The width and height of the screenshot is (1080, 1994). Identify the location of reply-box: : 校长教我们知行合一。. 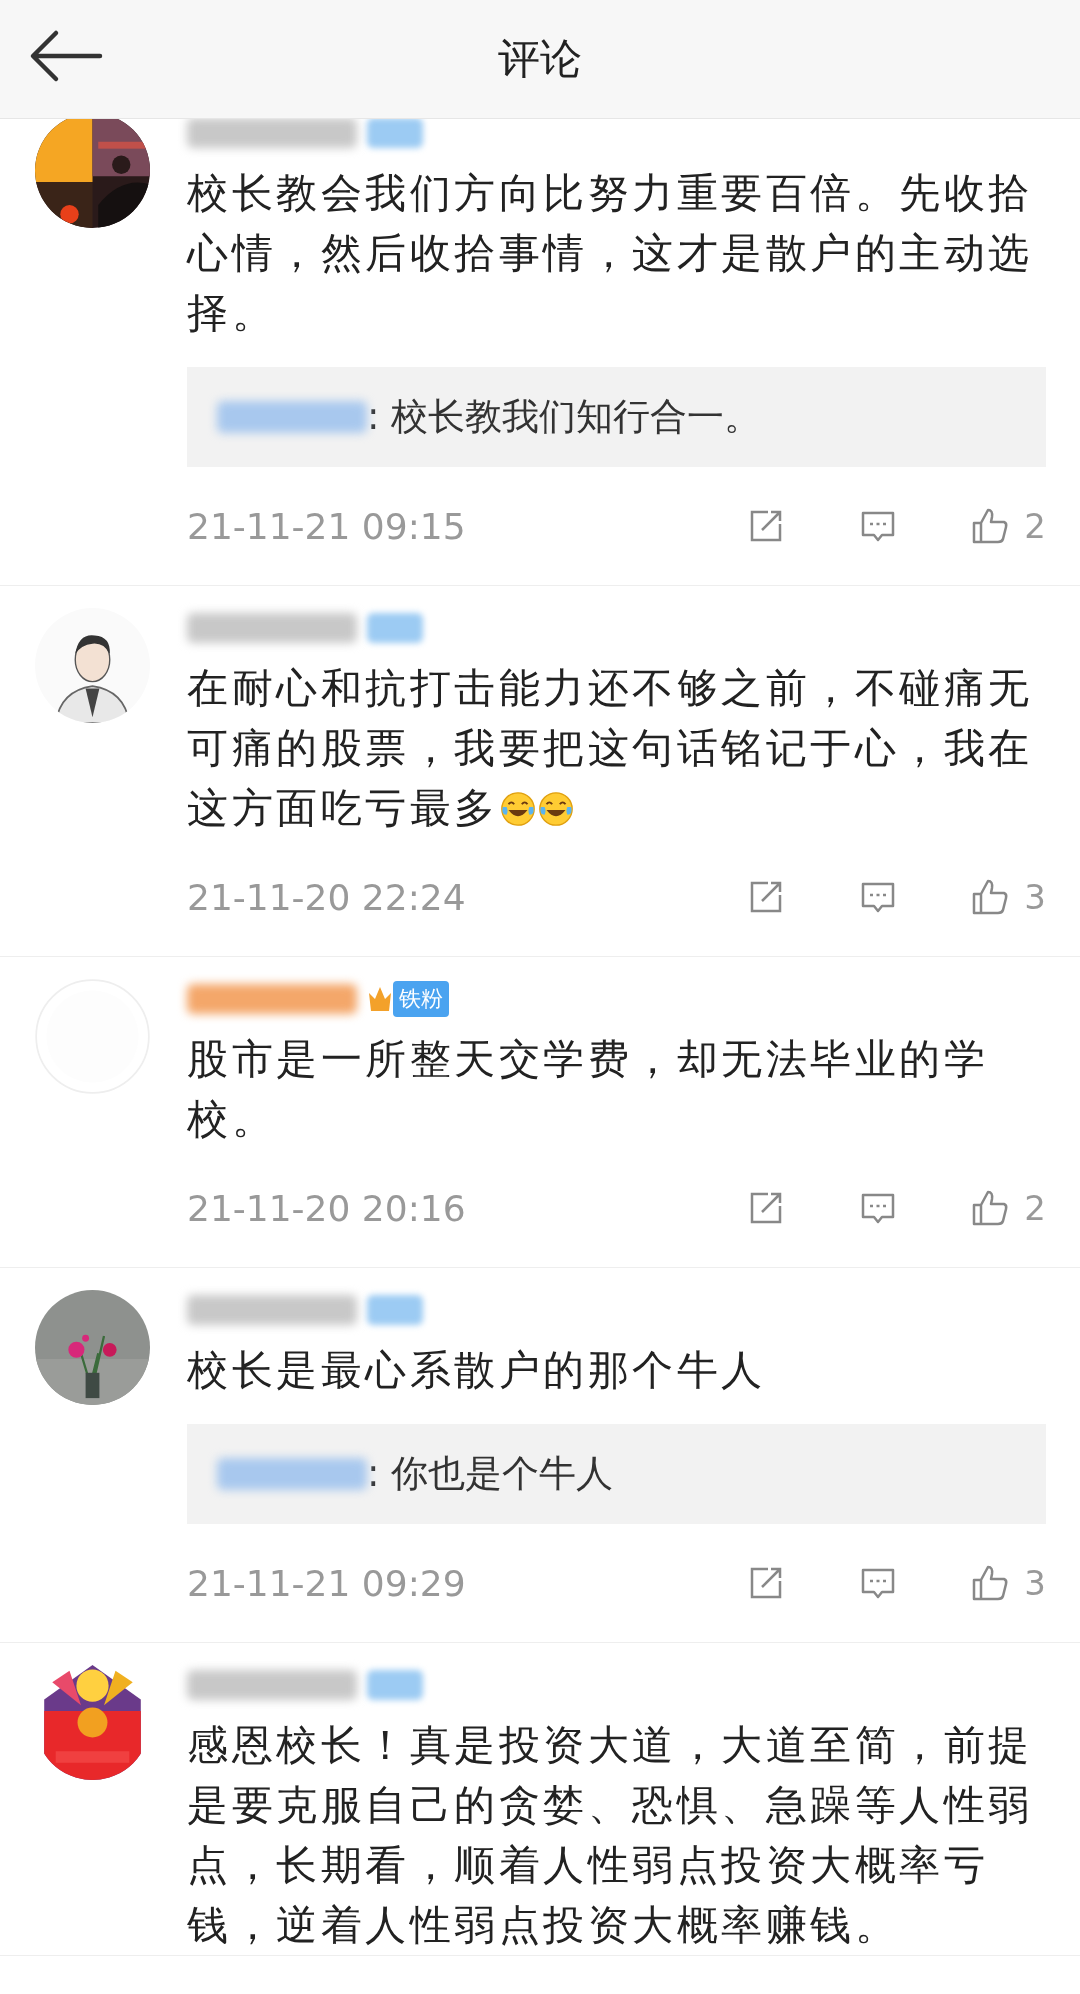
(616, 417).